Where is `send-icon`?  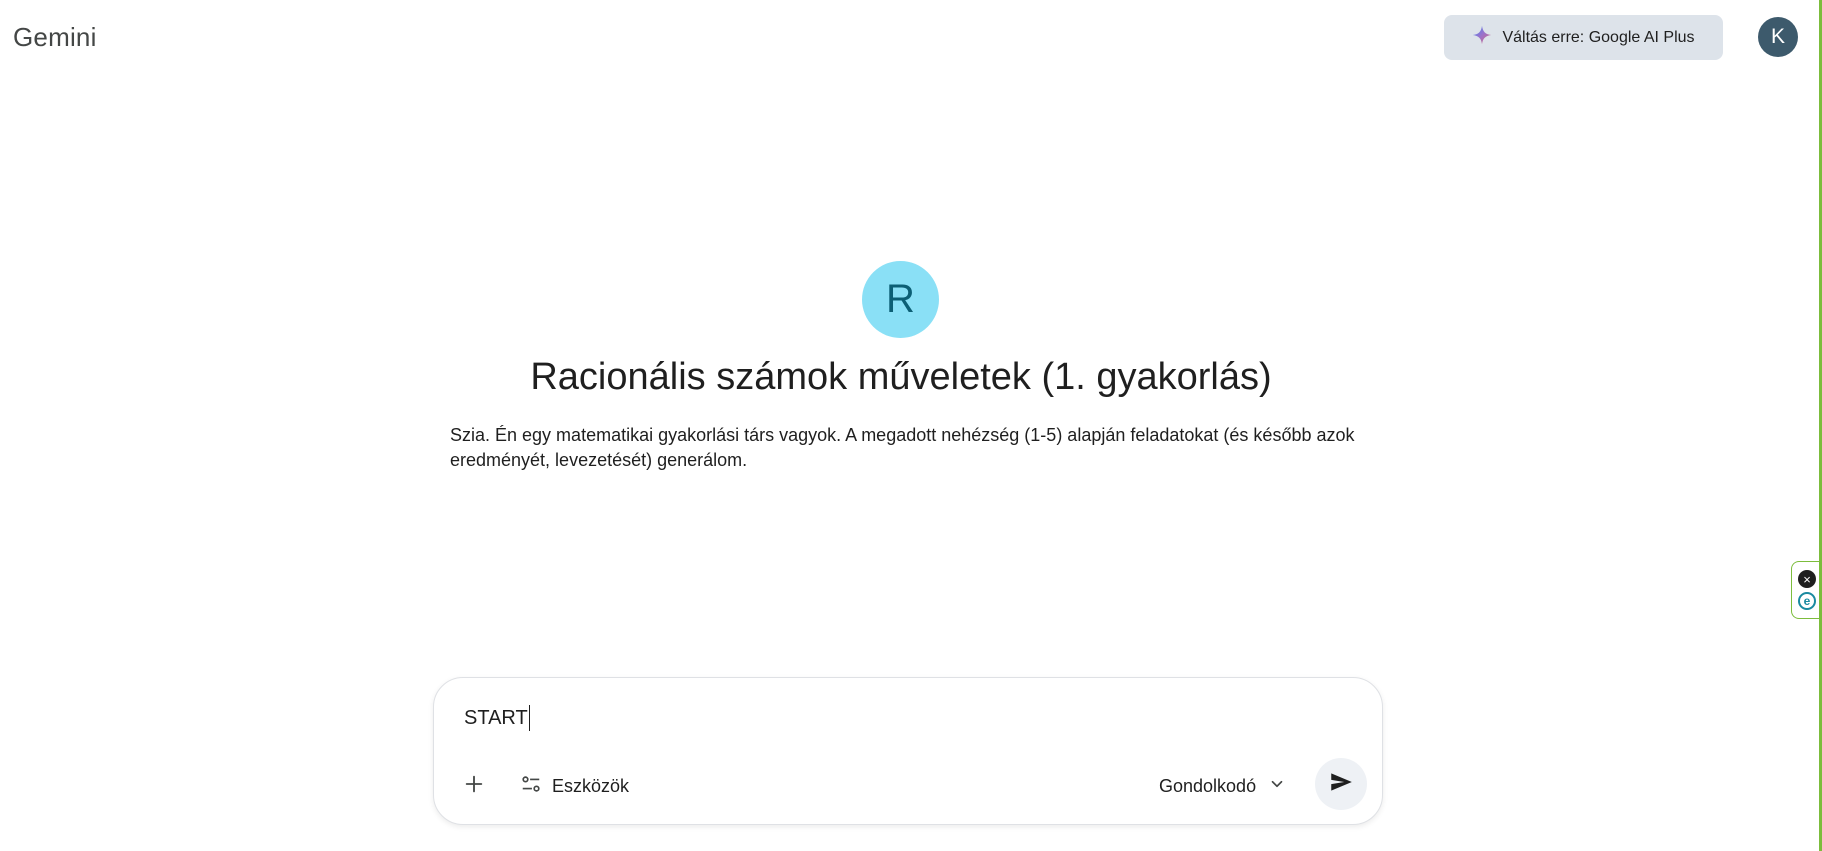
send-icon is located at coordinates (1341, 784).